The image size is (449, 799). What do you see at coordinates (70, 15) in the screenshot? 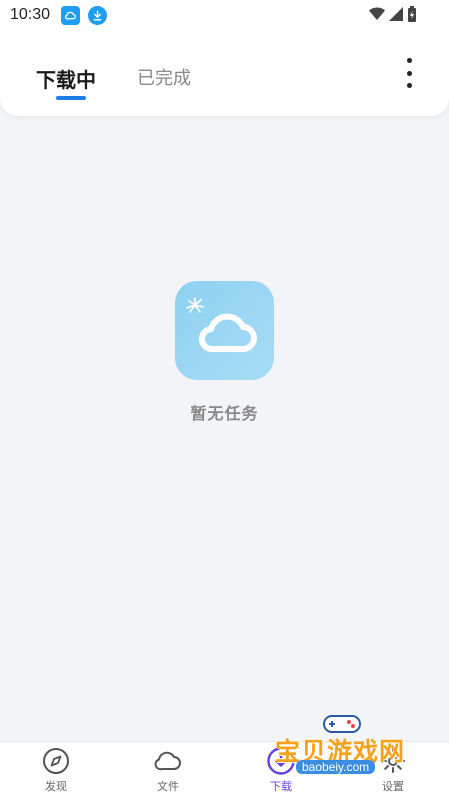
I see `cloud-app-notification-icon` at bounding box center [70, 15].